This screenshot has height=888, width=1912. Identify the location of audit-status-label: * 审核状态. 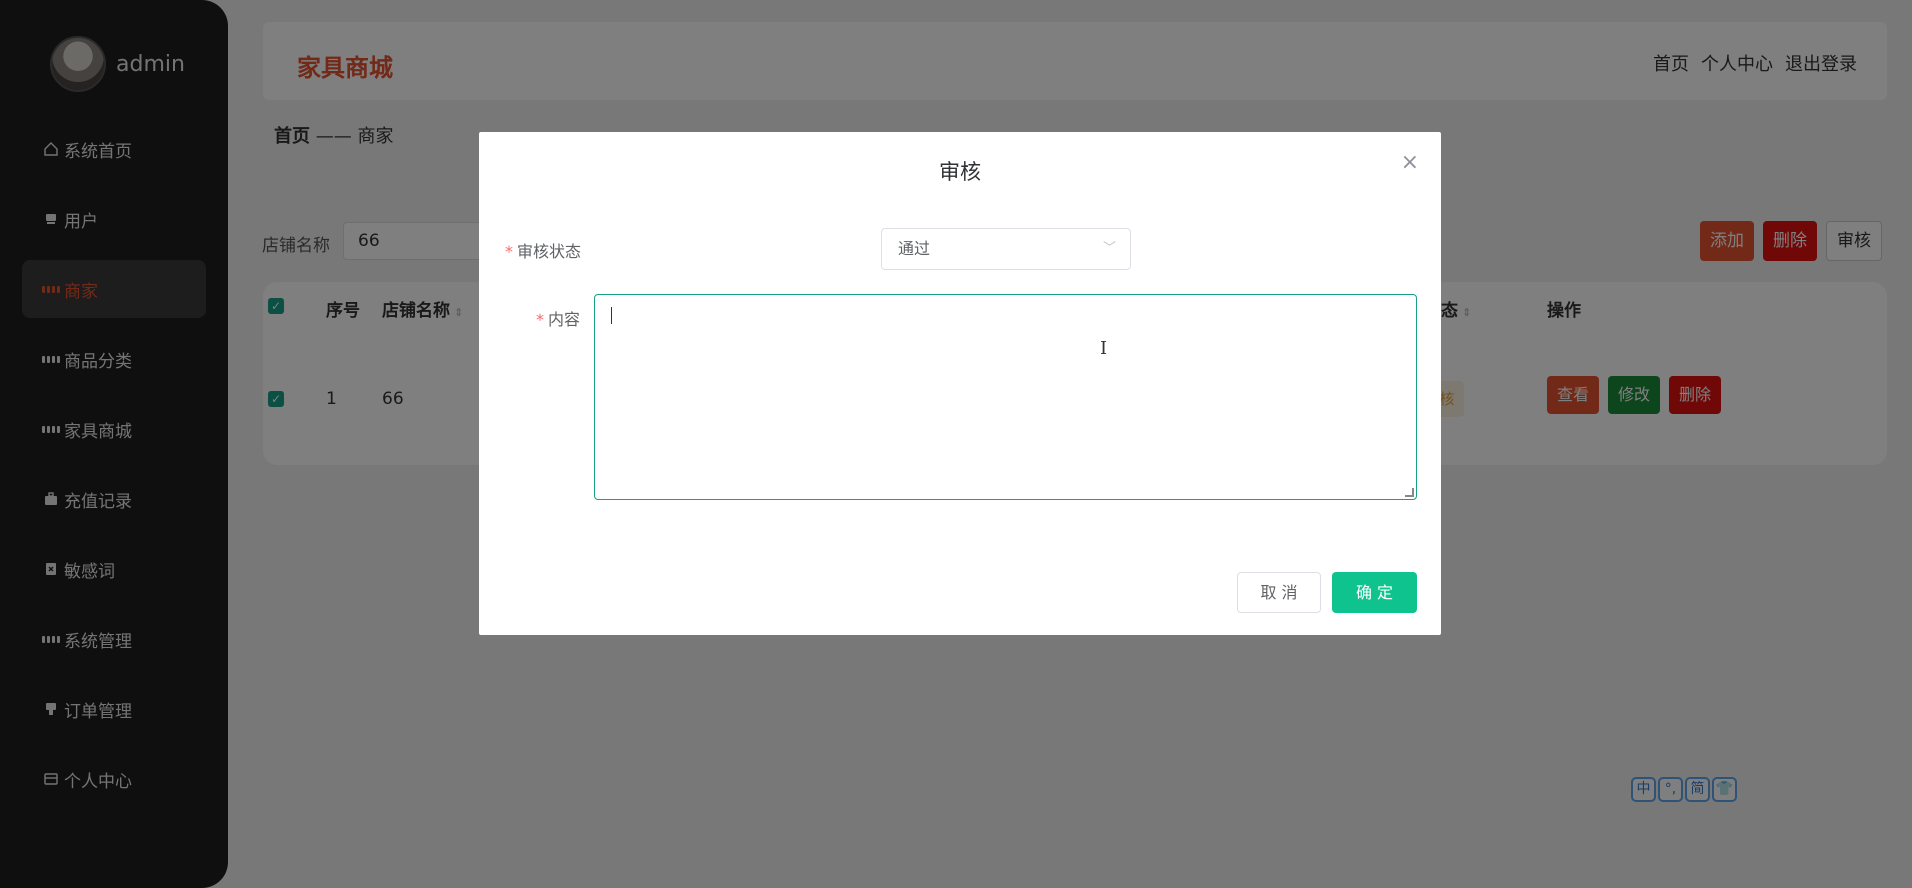
(543, 250).